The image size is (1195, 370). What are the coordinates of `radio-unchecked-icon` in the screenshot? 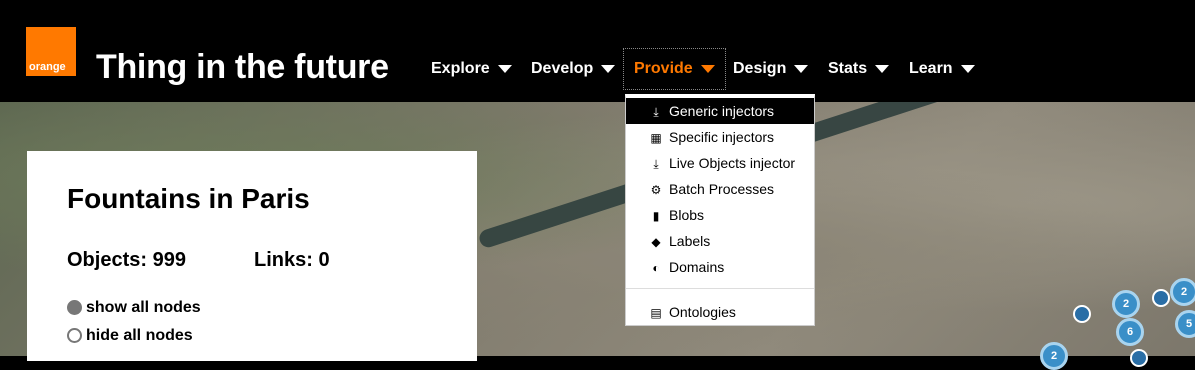 It's located at (74, 336).